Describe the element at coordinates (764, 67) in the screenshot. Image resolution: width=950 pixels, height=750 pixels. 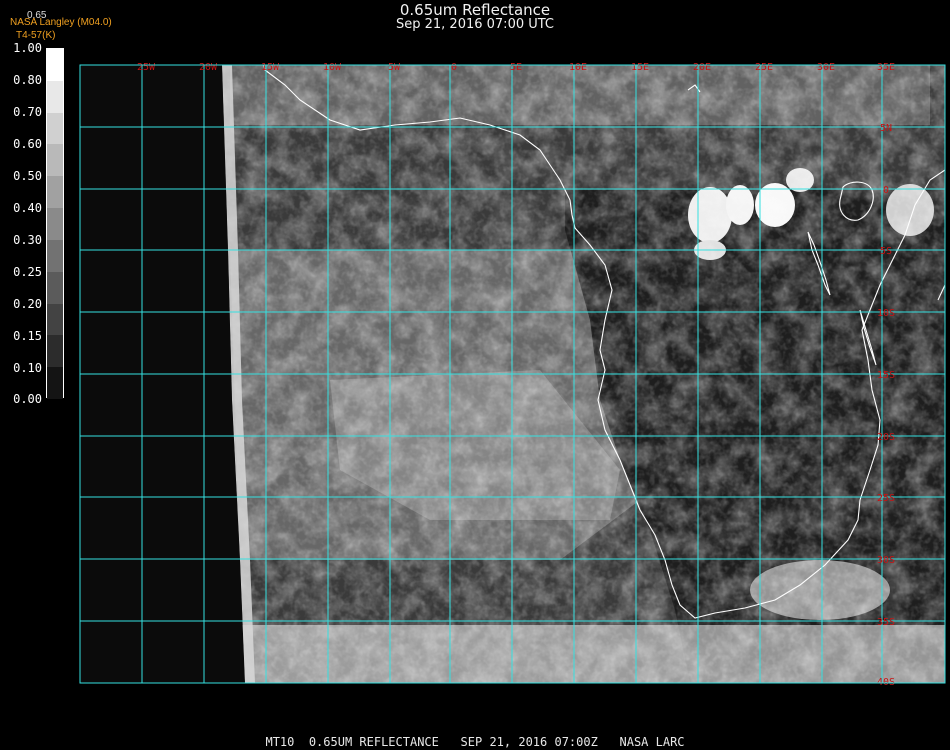
I see `longitude-label: 25E` at that location.